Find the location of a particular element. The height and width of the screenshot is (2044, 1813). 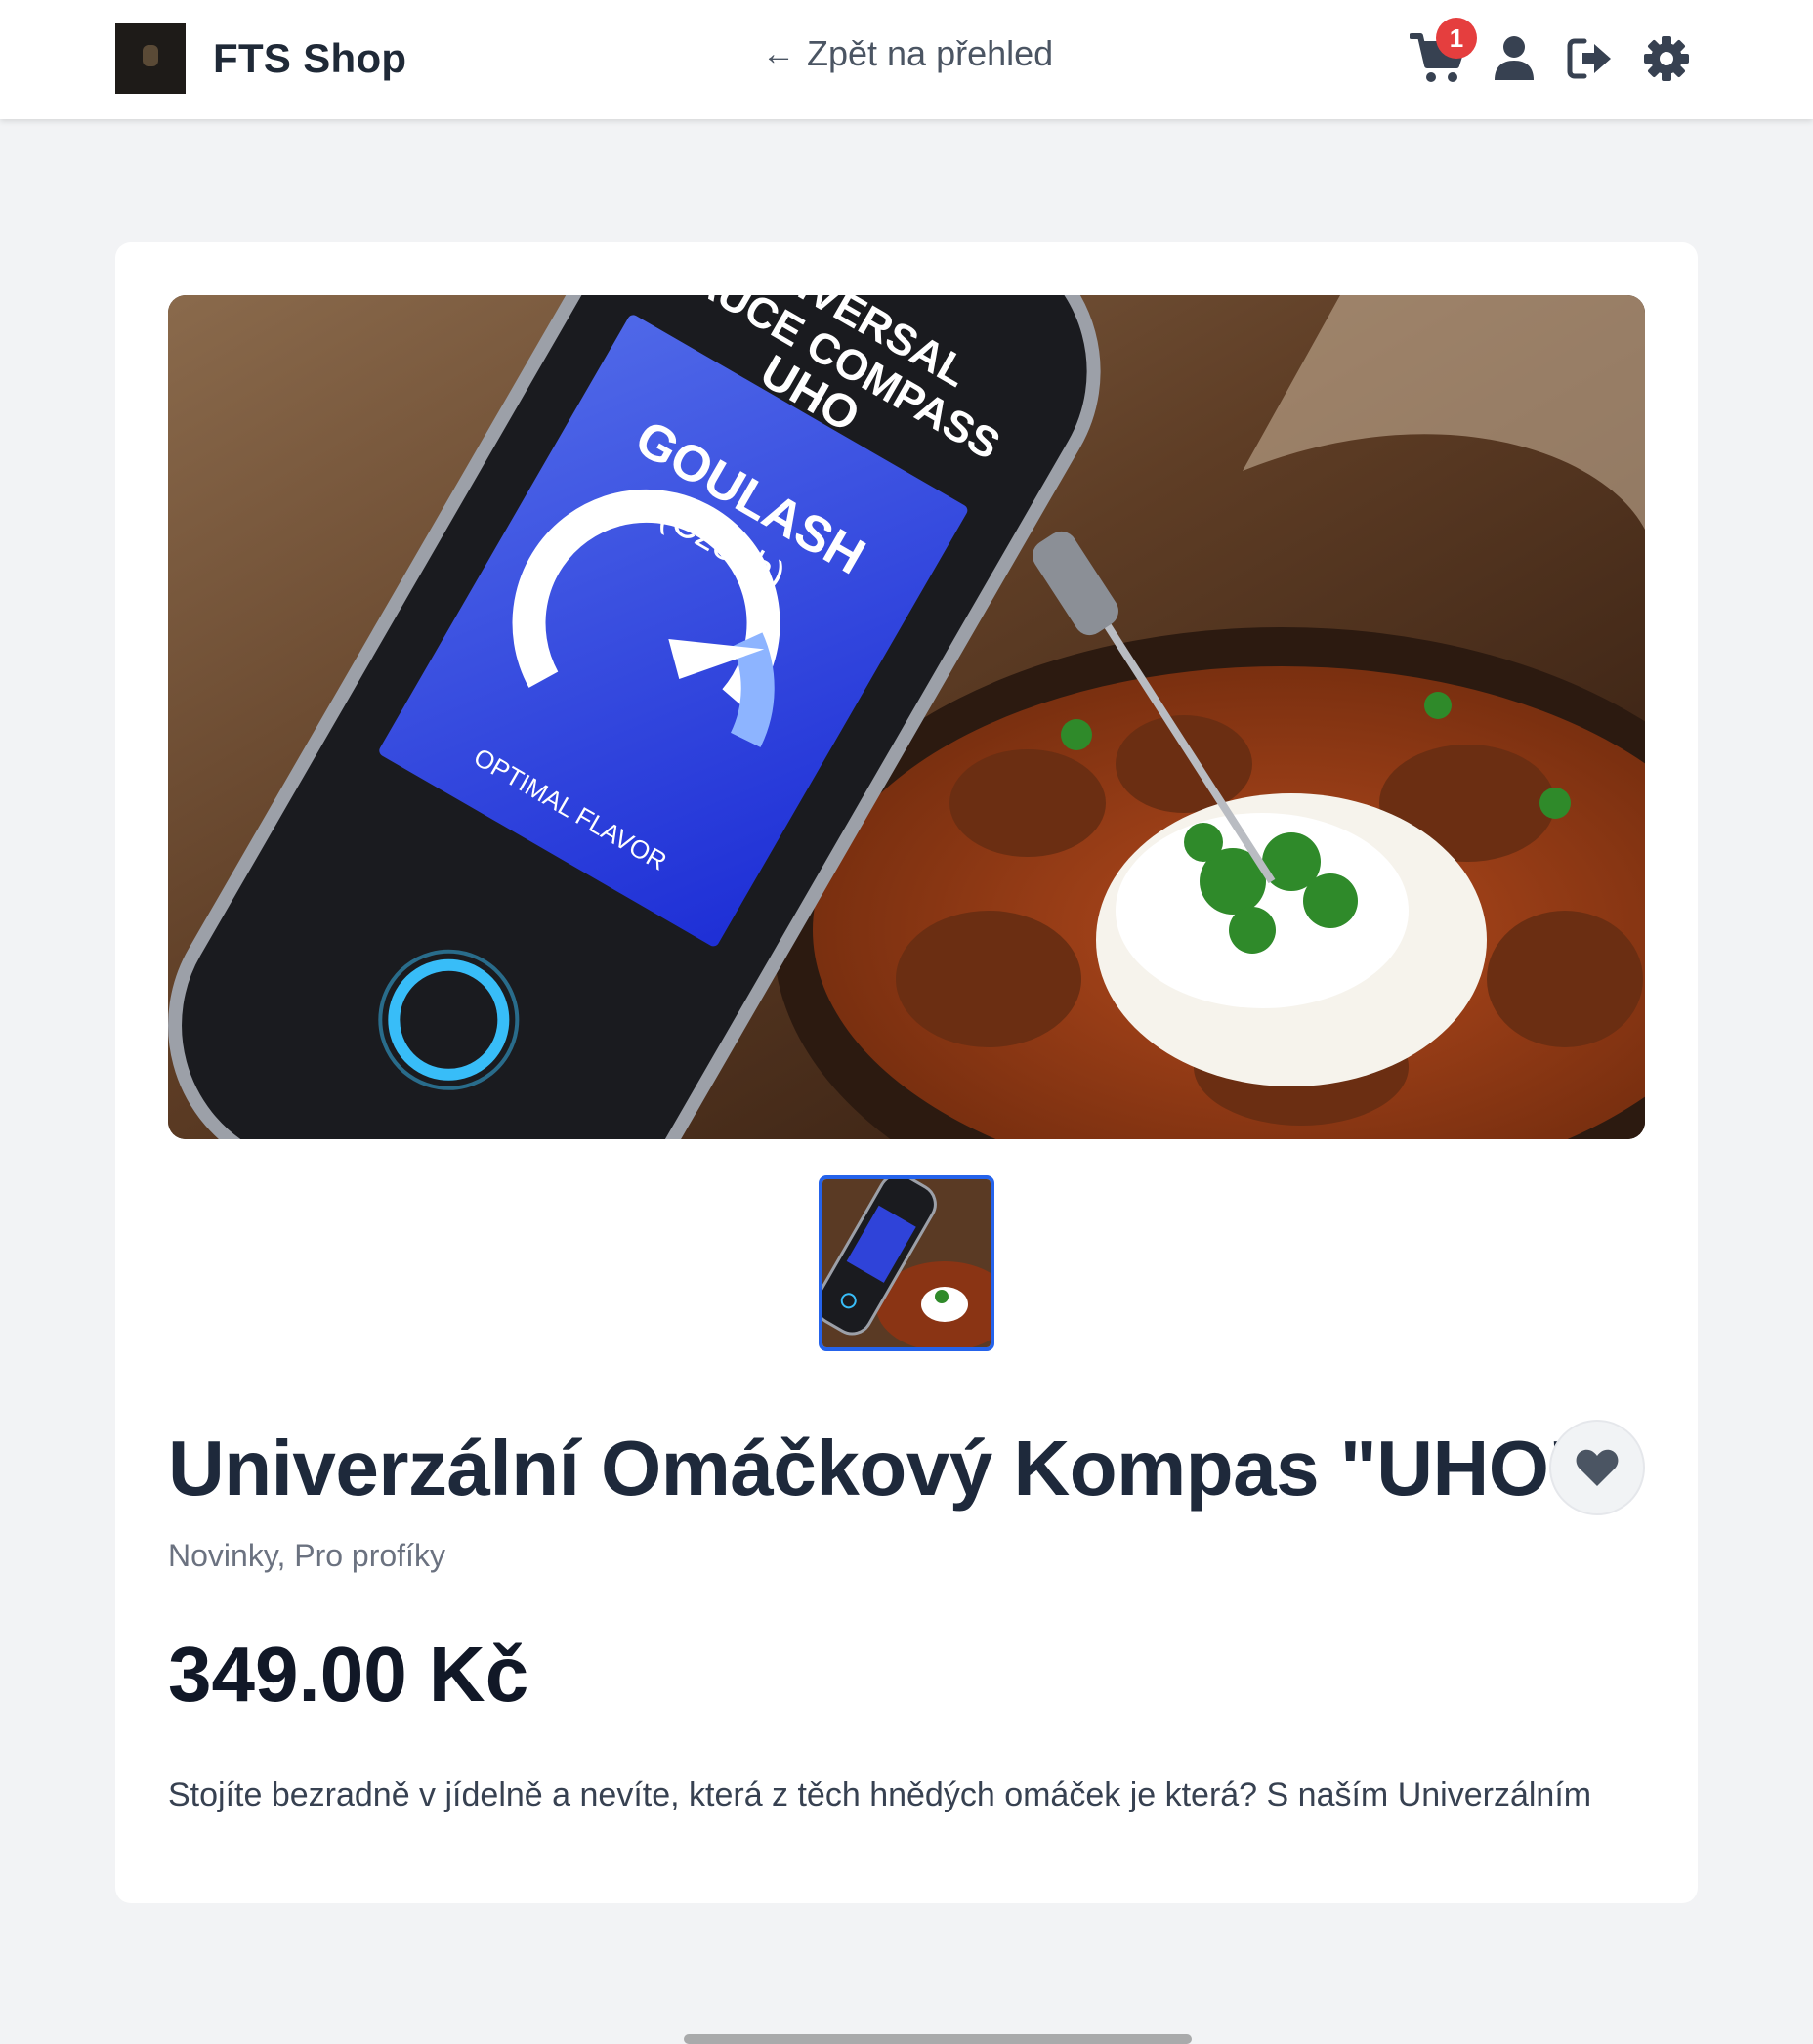

settings-icon is located at coordinates (1666, 58).